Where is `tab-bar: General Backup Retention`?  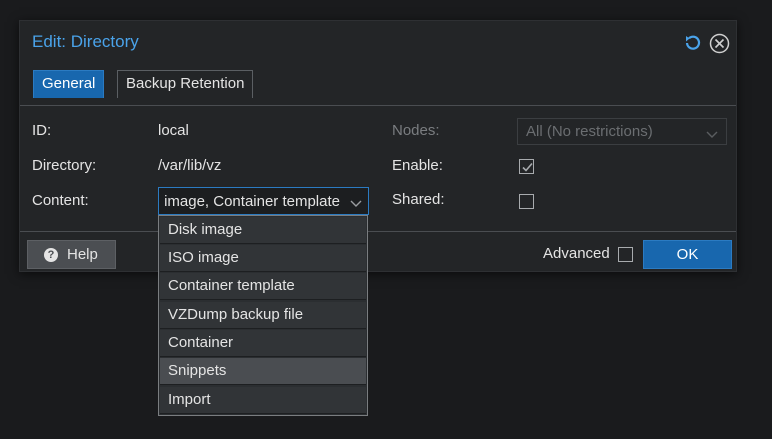 tab-bar: General Backup Retention is located at coordinates (378, 84).